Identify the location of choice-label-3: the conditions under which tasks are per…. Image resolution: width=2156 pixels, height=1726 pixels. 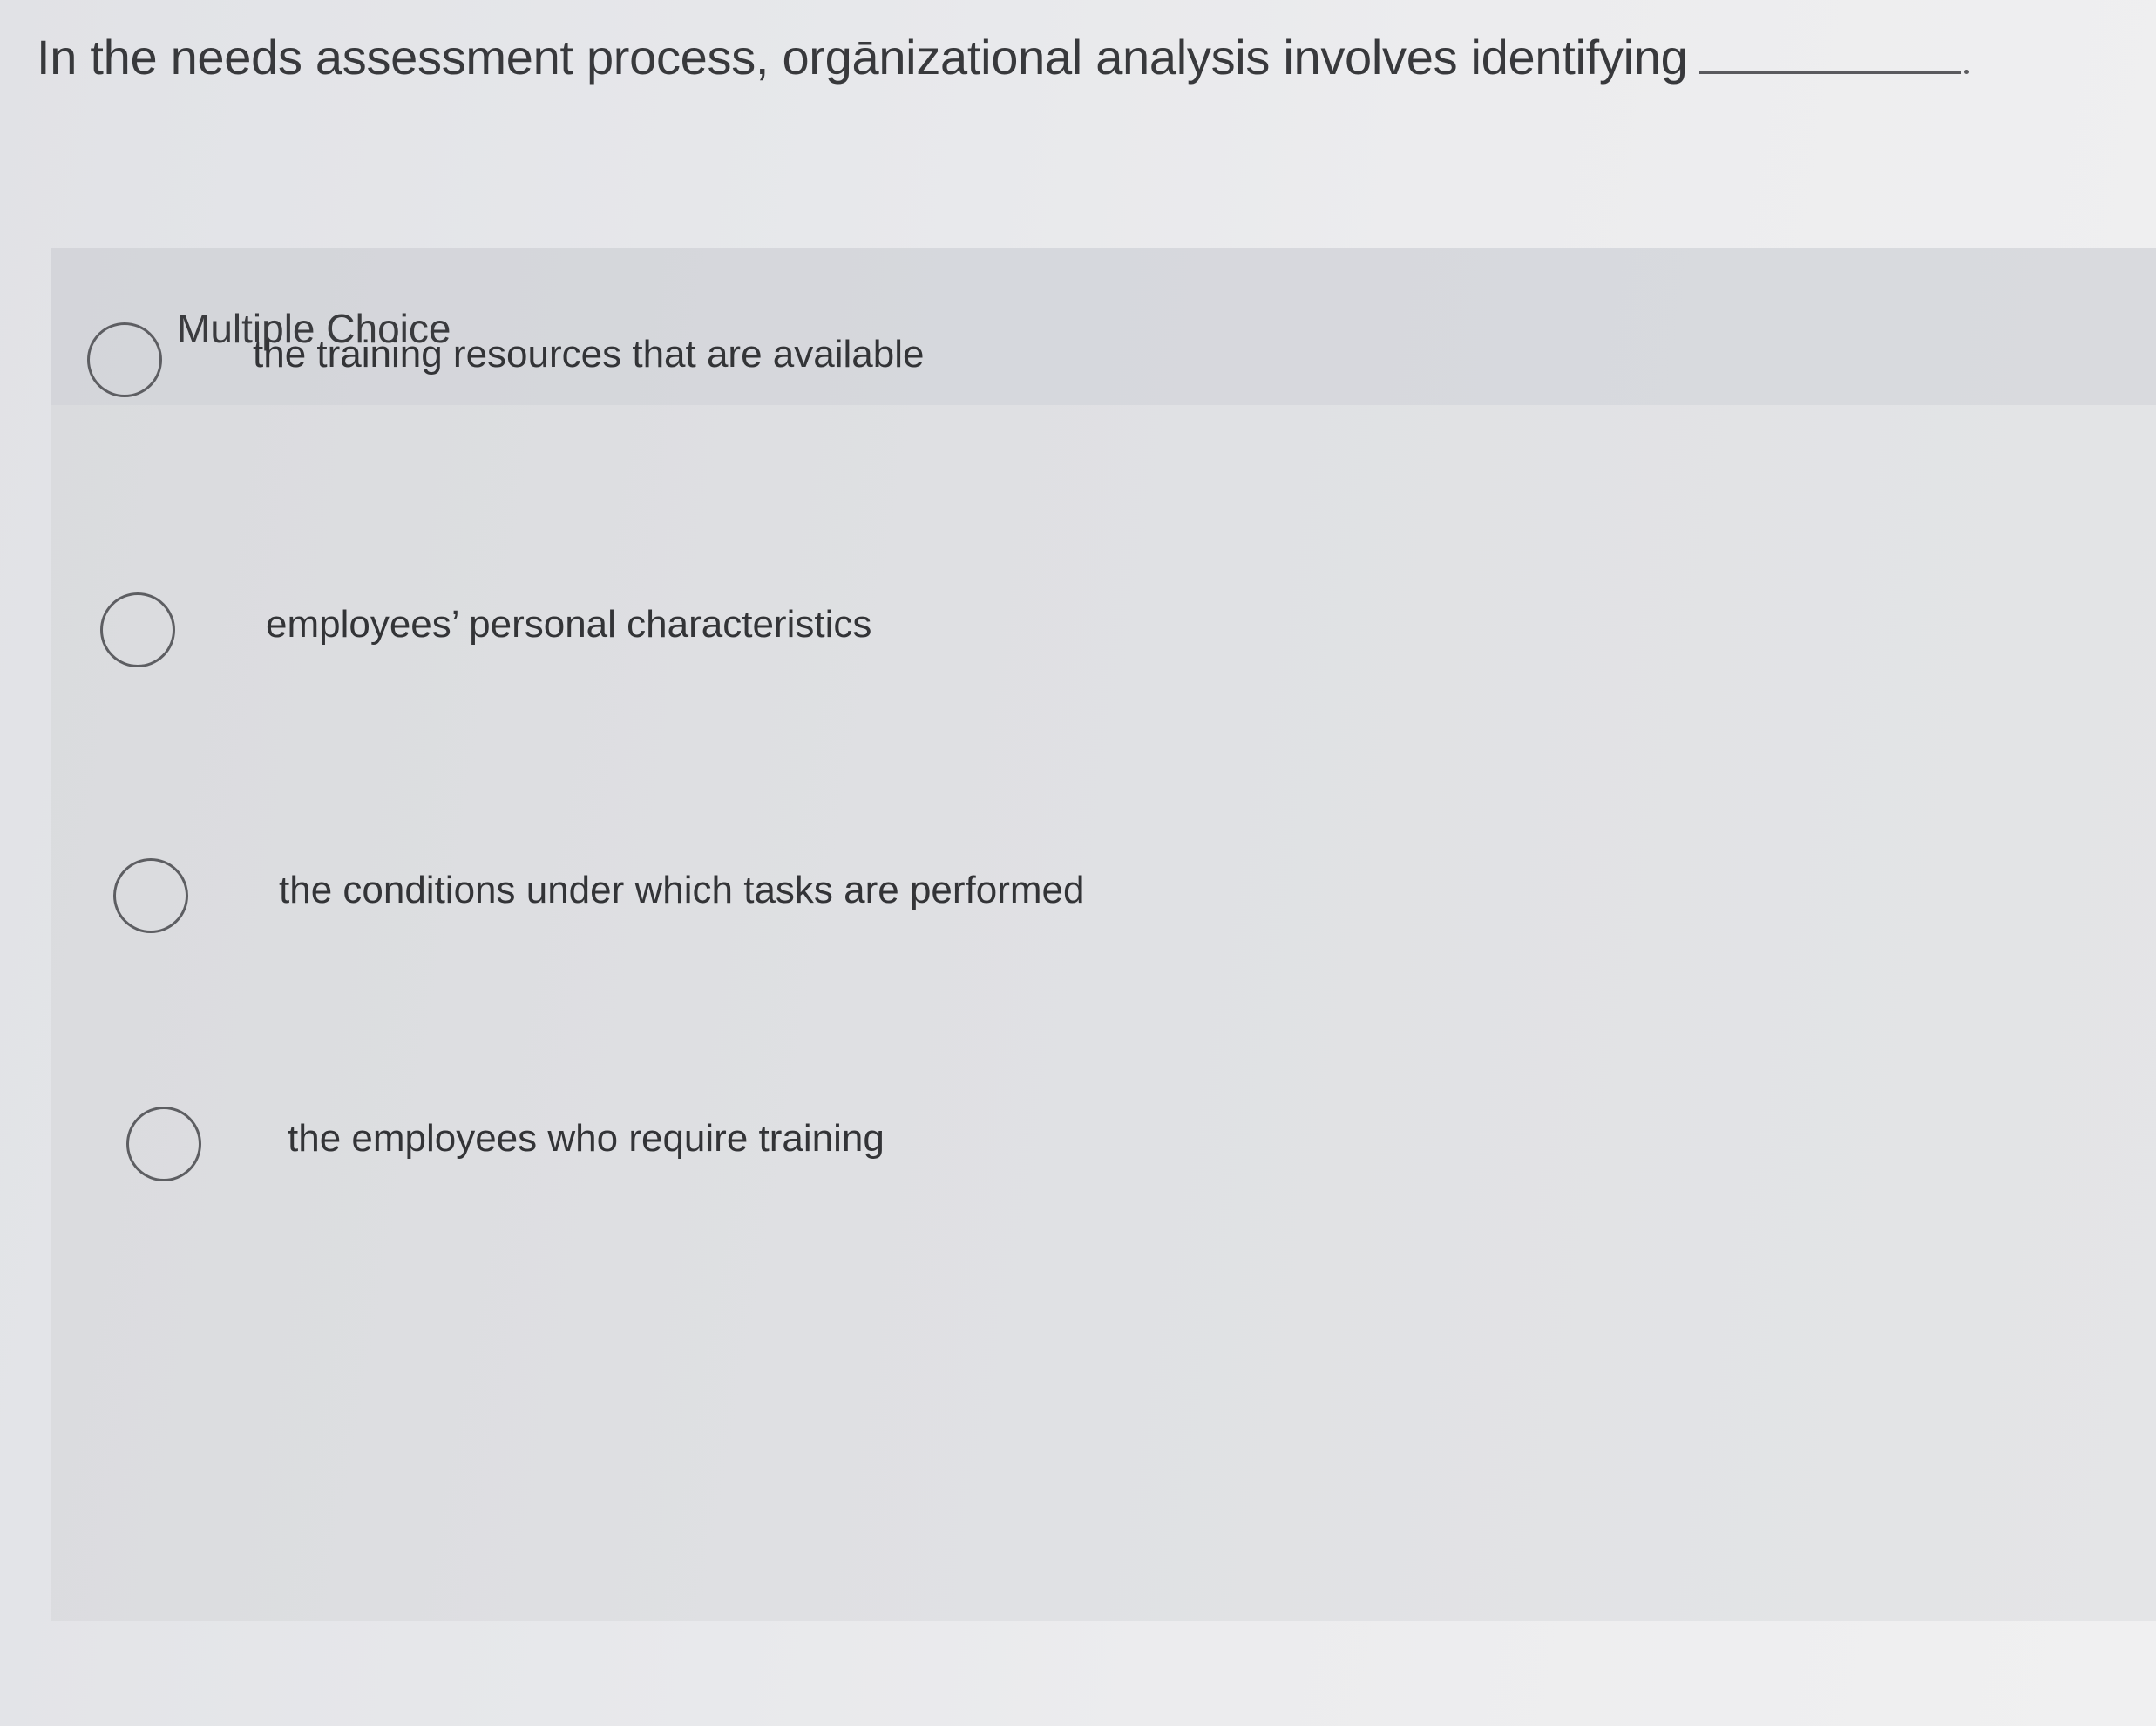
(682, 890).